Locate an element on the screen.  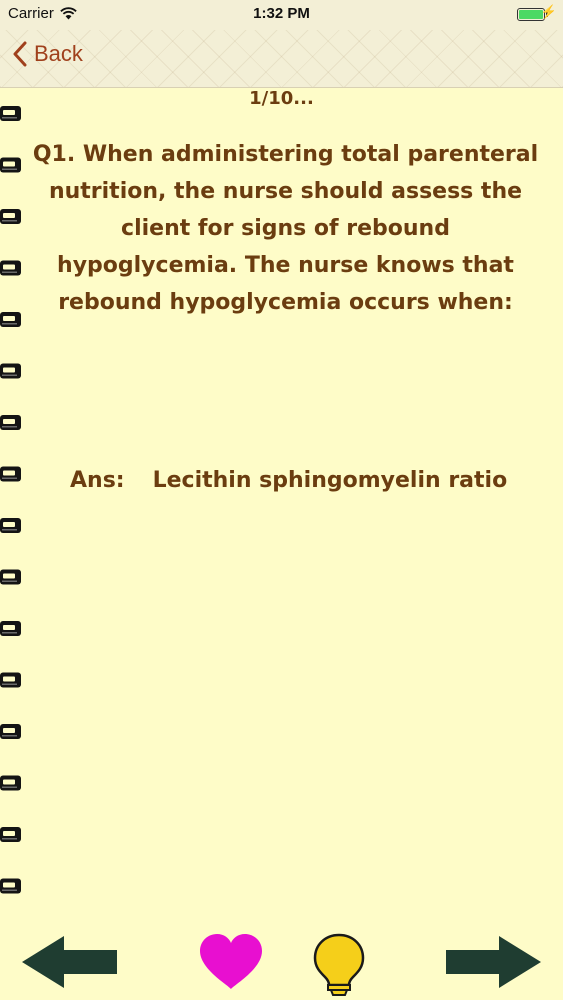
answer-row: Ans: Lecithin sphingomyelin ratio is located at coordinates (288, 480).